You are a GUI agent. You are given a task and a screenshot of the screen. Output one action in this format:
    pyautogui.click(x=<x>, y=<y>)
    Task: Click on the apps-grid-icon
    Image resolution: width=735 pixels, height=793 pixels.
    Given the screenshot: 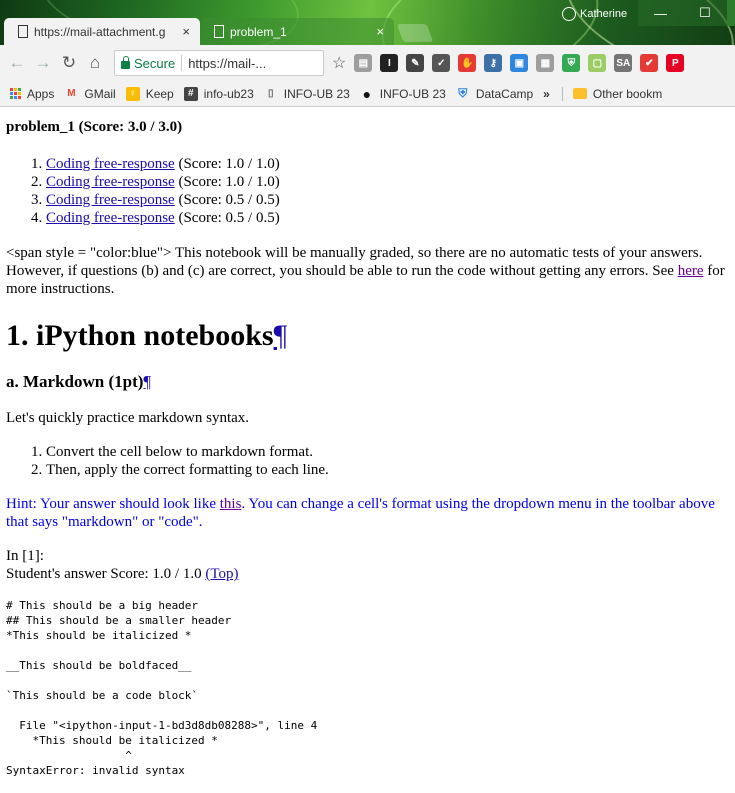 What is the action you would take?
    pyautogui.click(x=15, y=93)
    